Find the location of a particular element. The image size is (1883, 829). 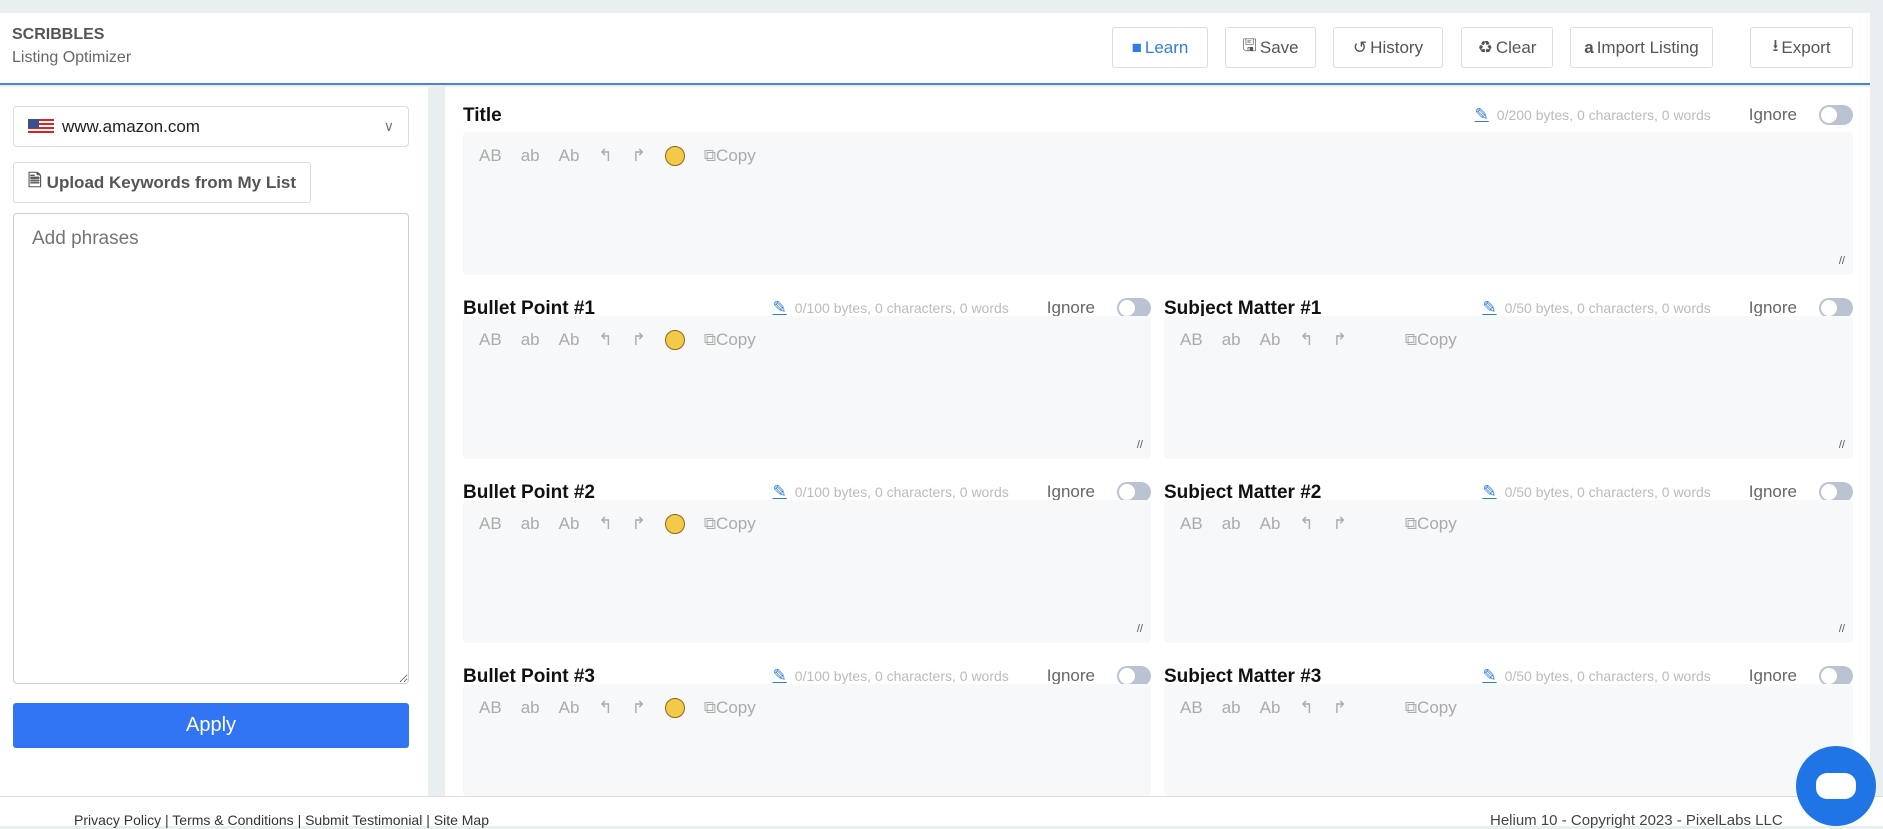

import-listing-button: a Import Listing is located at coordinates (1641, 47).